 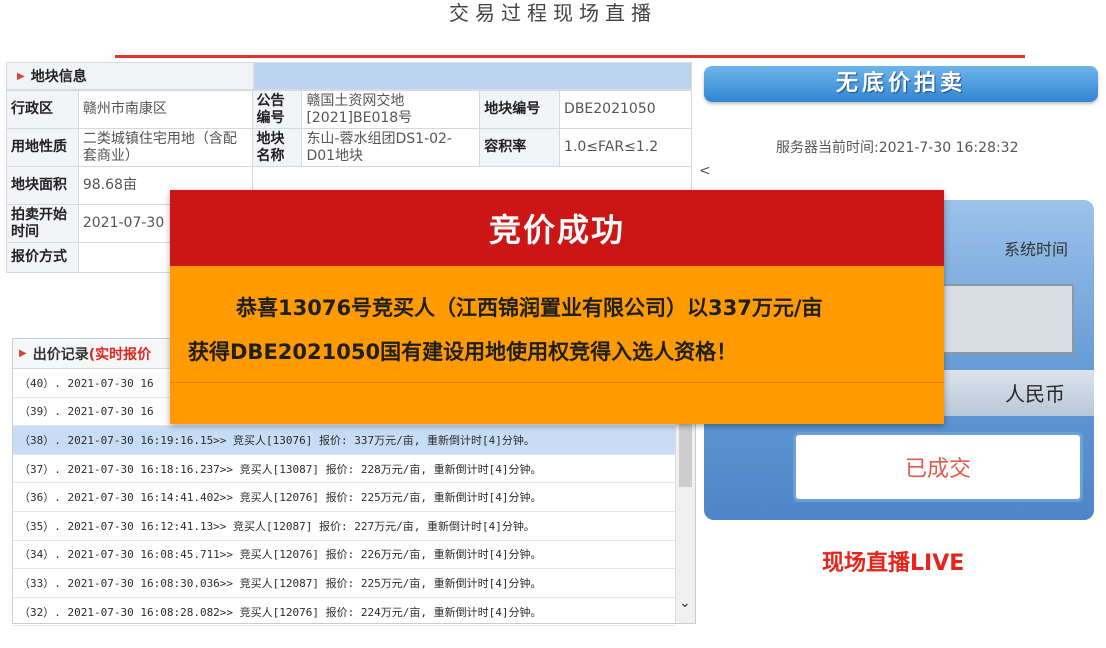 What do you see at coordinates (625, 109) in the screenshot?
I see `parcel-no-value: DBE2021050` at bounding box center [625, 109].